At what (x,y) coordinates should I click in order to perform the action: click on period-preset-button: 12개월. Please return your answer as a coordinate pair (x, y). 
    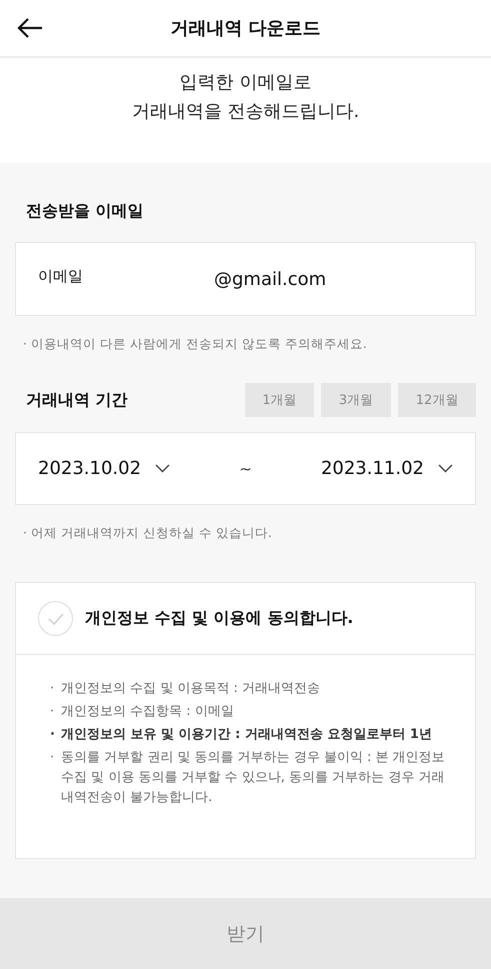
    Looking at the image, I should click on (437, 400).